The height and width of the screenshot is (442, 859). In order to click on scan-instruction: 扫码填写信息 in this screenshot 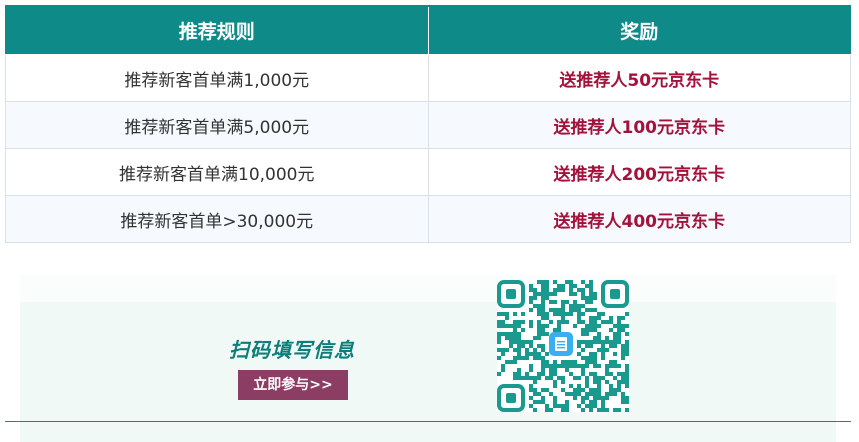, I will do `click(292, 350)`.